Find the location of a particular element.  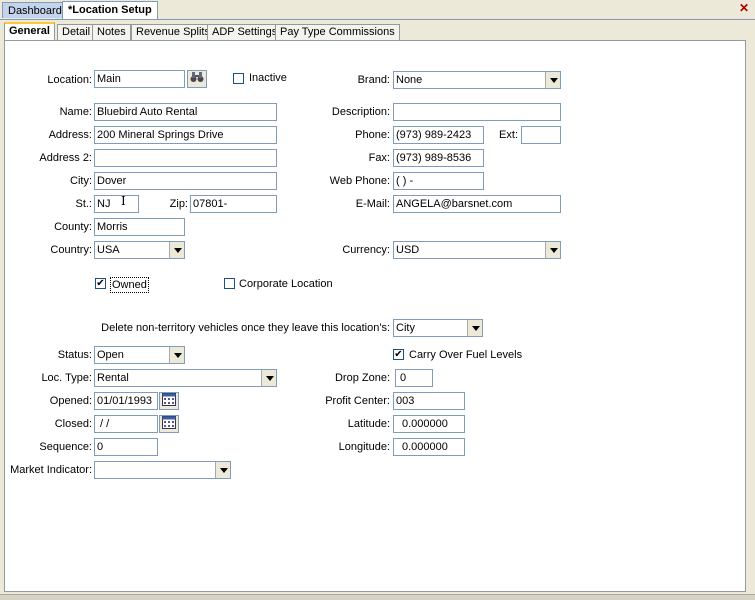

phone-field: (973) 989-2423 is located at coordinates (438, 135).